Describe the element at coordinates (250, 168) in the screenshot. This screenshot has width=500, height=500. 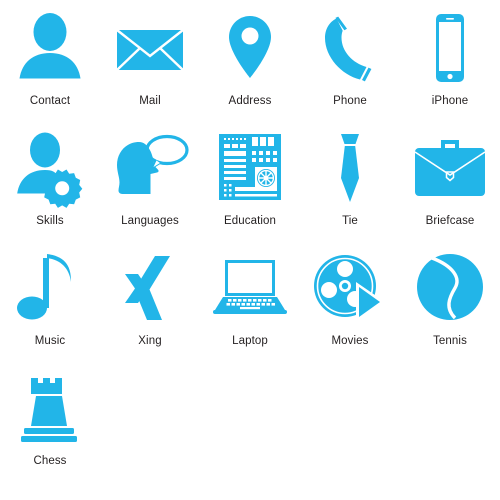
I see `circuit-board-icon` at that location.